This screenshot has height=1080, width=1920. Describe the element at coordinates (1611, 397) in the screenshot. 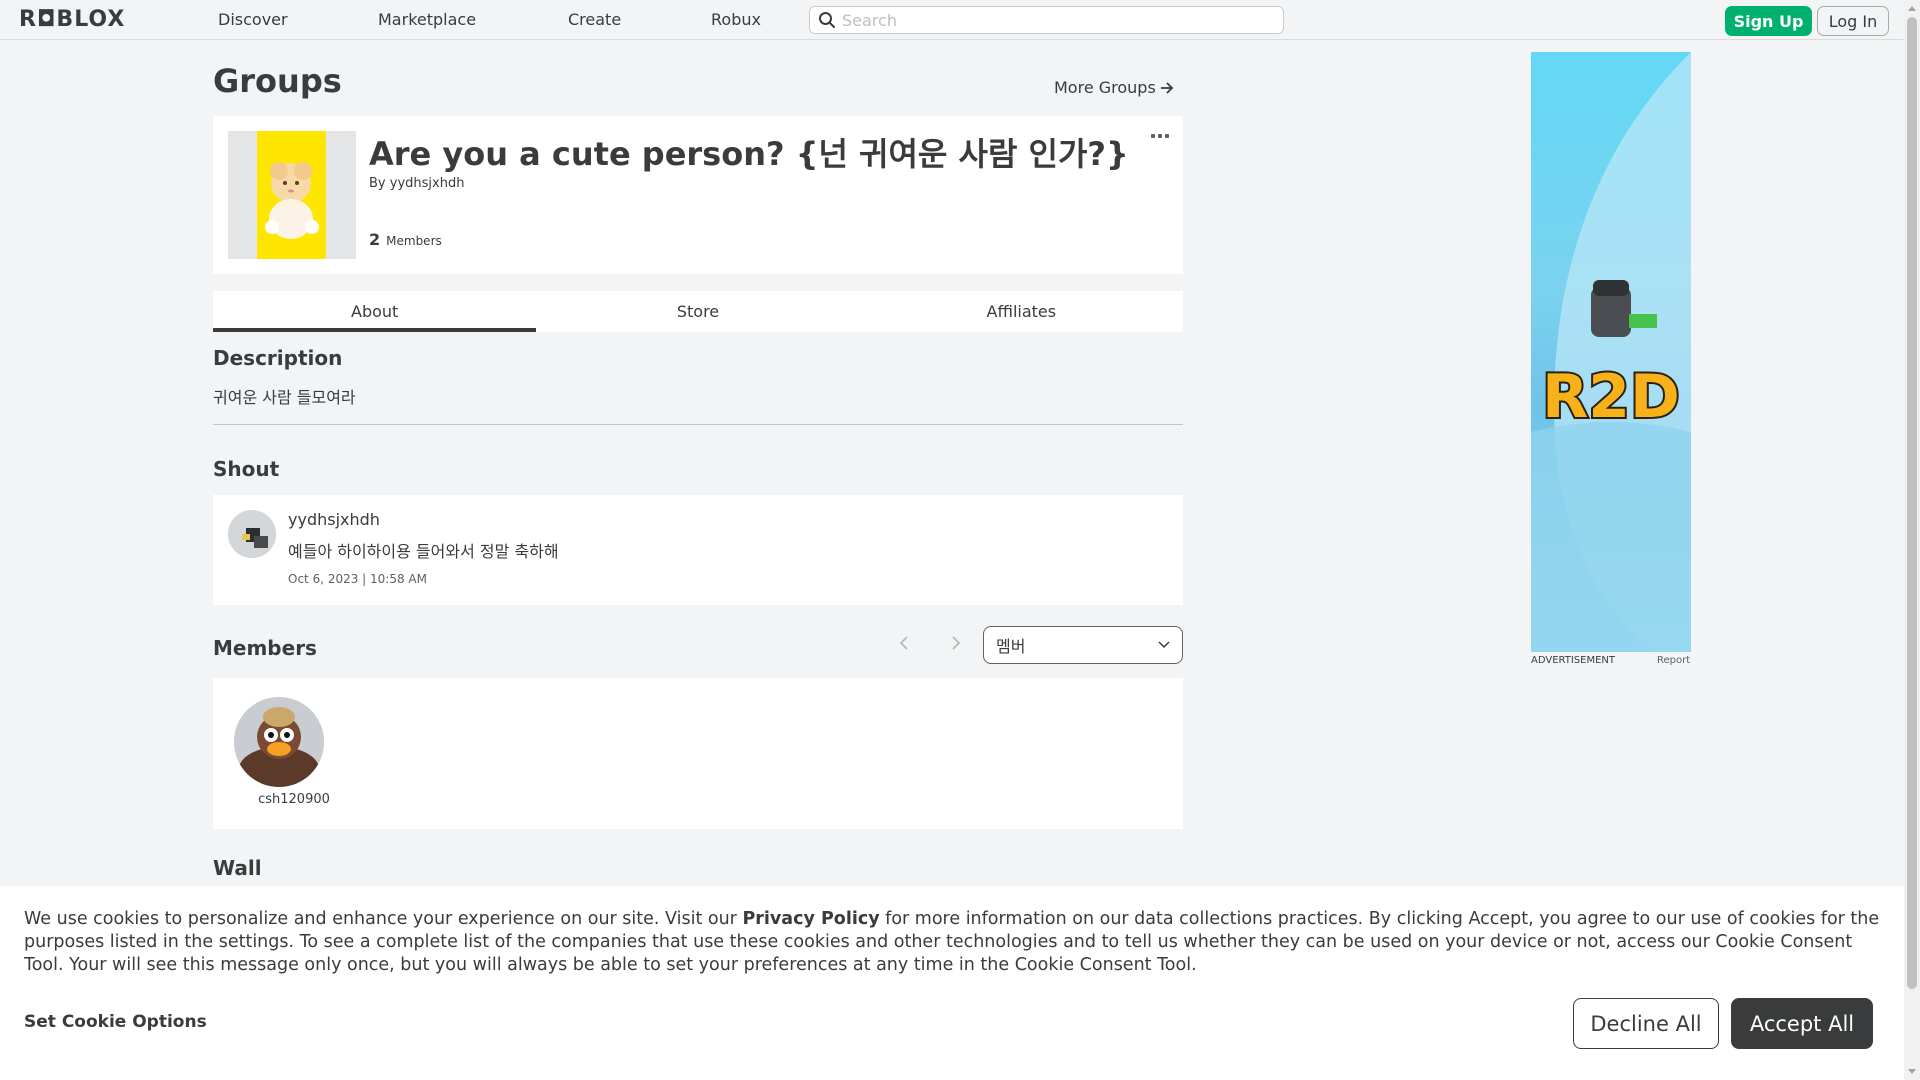

I see `ad-logo-text: R2D` at that location.